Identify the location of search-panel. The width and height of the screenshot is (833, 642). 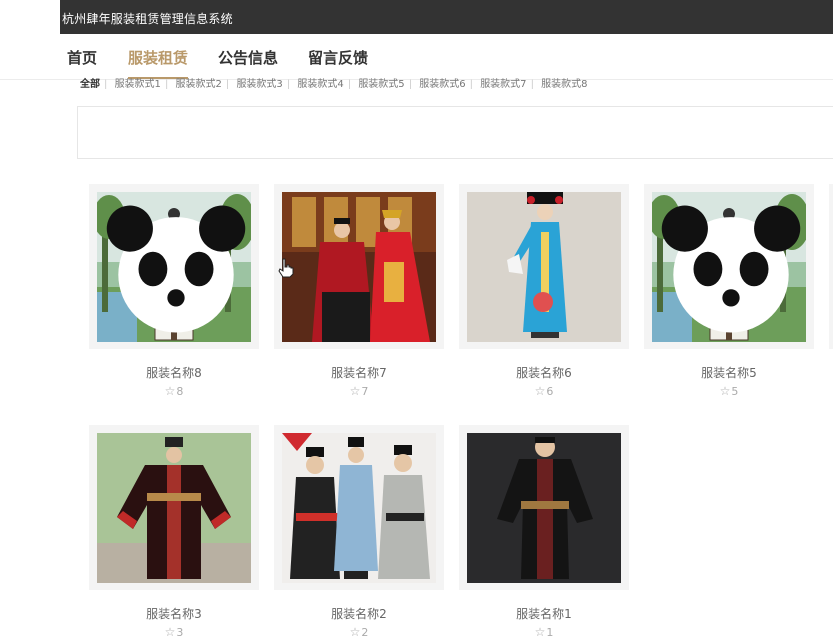
(455, 132).